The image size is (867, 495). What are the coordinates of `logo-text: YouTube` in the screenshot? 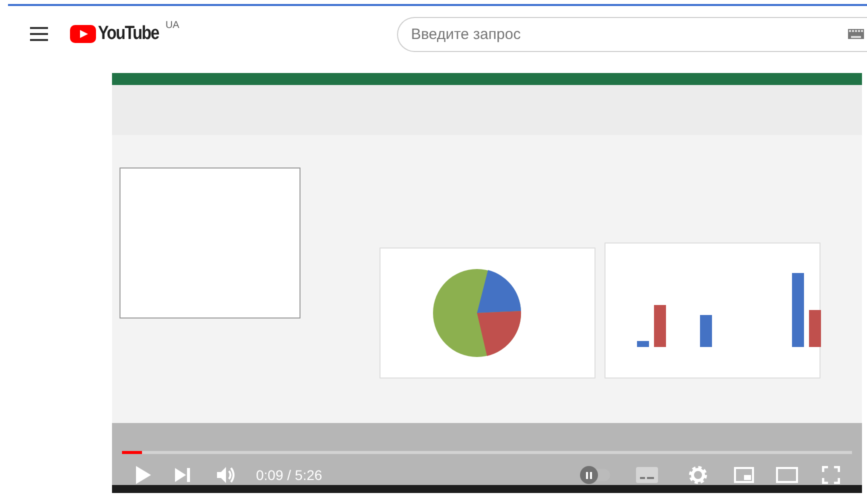 It's located at (128, 34).